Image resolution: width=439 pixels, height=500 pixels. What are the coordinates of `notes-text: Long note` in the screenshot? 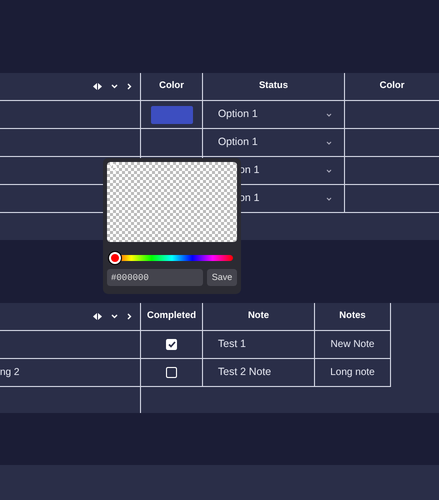 It's located at (352, 373).